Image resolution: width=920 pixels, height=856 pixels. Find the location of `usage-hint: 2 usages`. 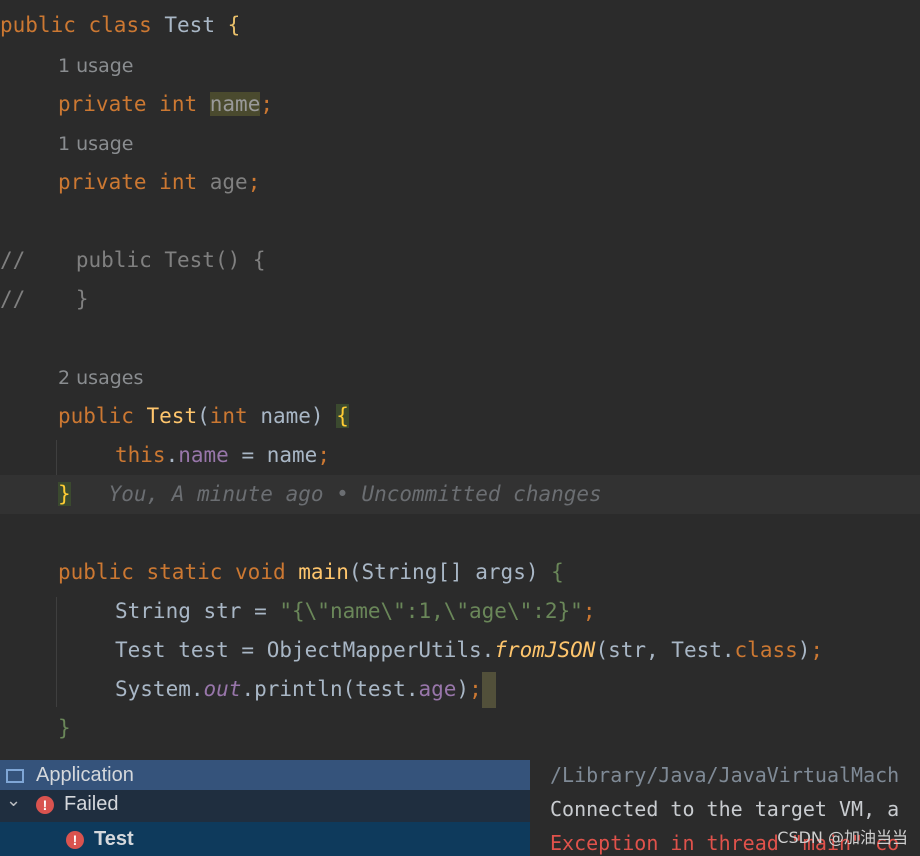

usage-hint: 2 usages is located at coordinates (100, 378).